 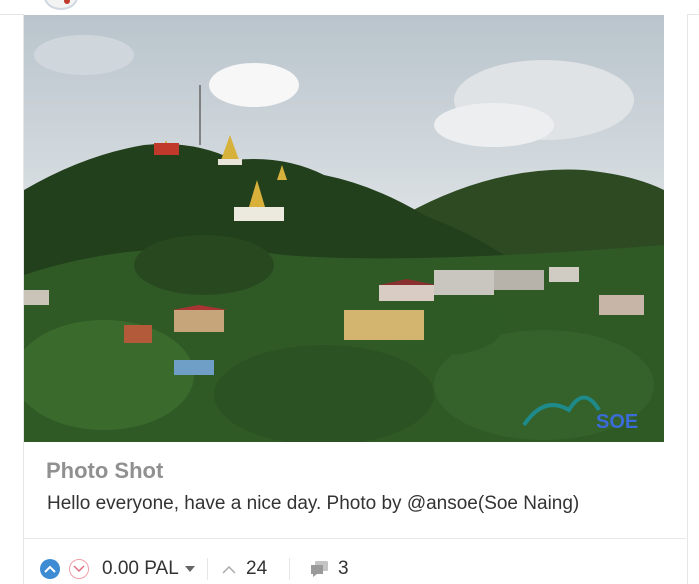 What do you see at coordinates (349, 7) in the screenshot?
I see `top-bar` at bounding box center [349, 7].